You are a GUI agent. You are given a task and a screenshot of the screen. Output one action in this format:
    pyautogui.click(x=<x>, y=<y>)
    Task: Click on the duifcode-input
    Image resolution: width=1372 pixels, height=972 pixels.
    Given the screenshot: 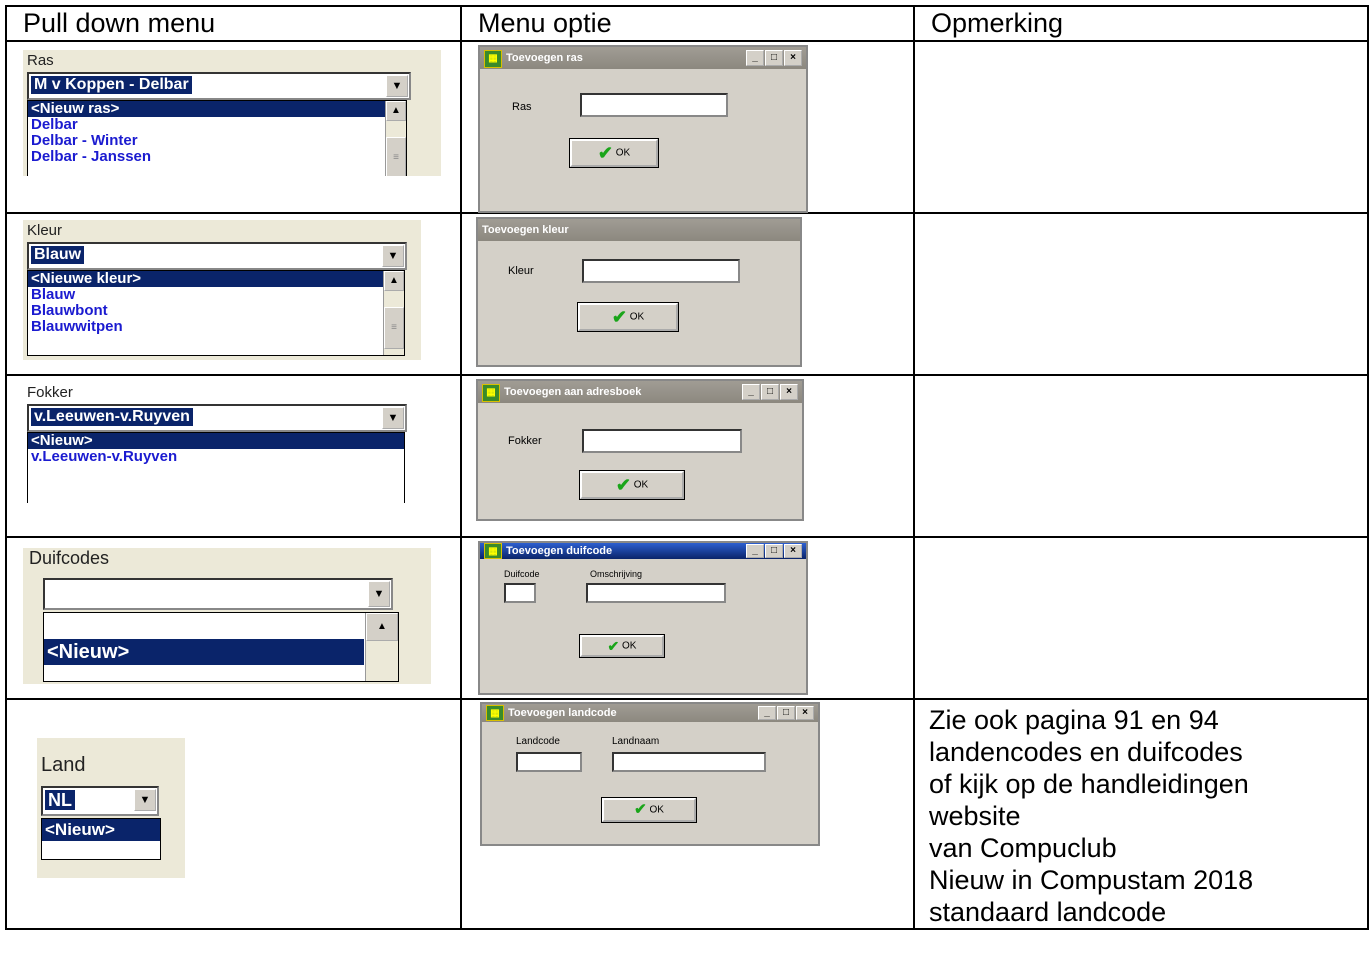 What is the action you would take?
    pyautogui.click(x=520, y=593)
    